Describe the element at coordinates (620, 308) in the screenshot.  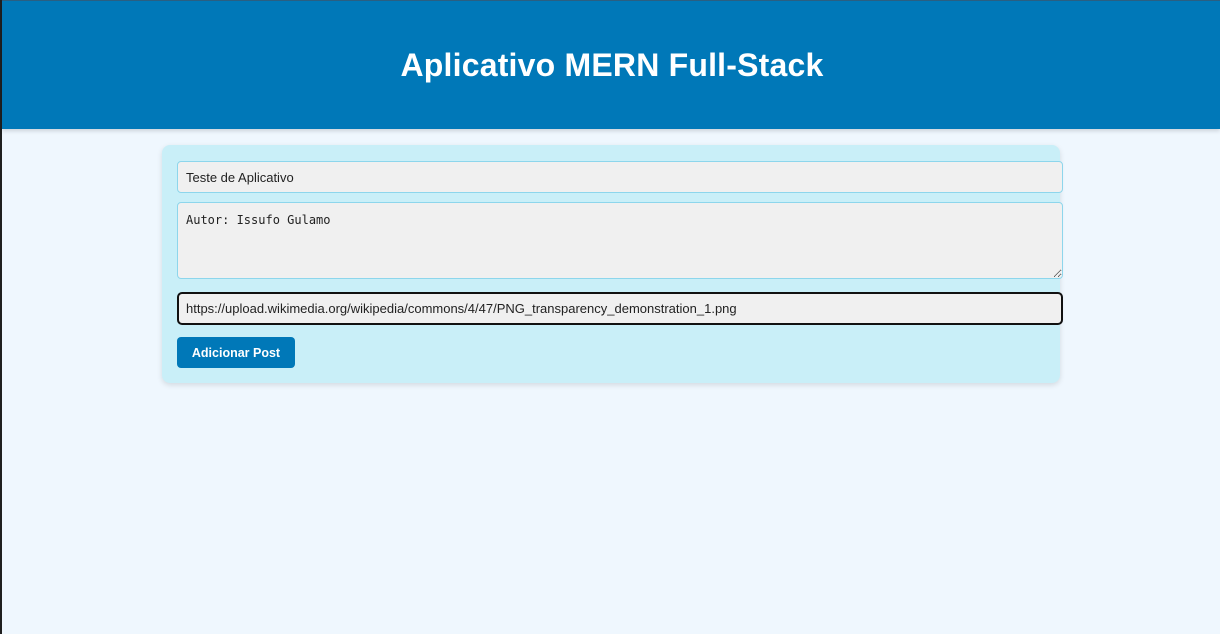
I see `image-url-input` at that location.